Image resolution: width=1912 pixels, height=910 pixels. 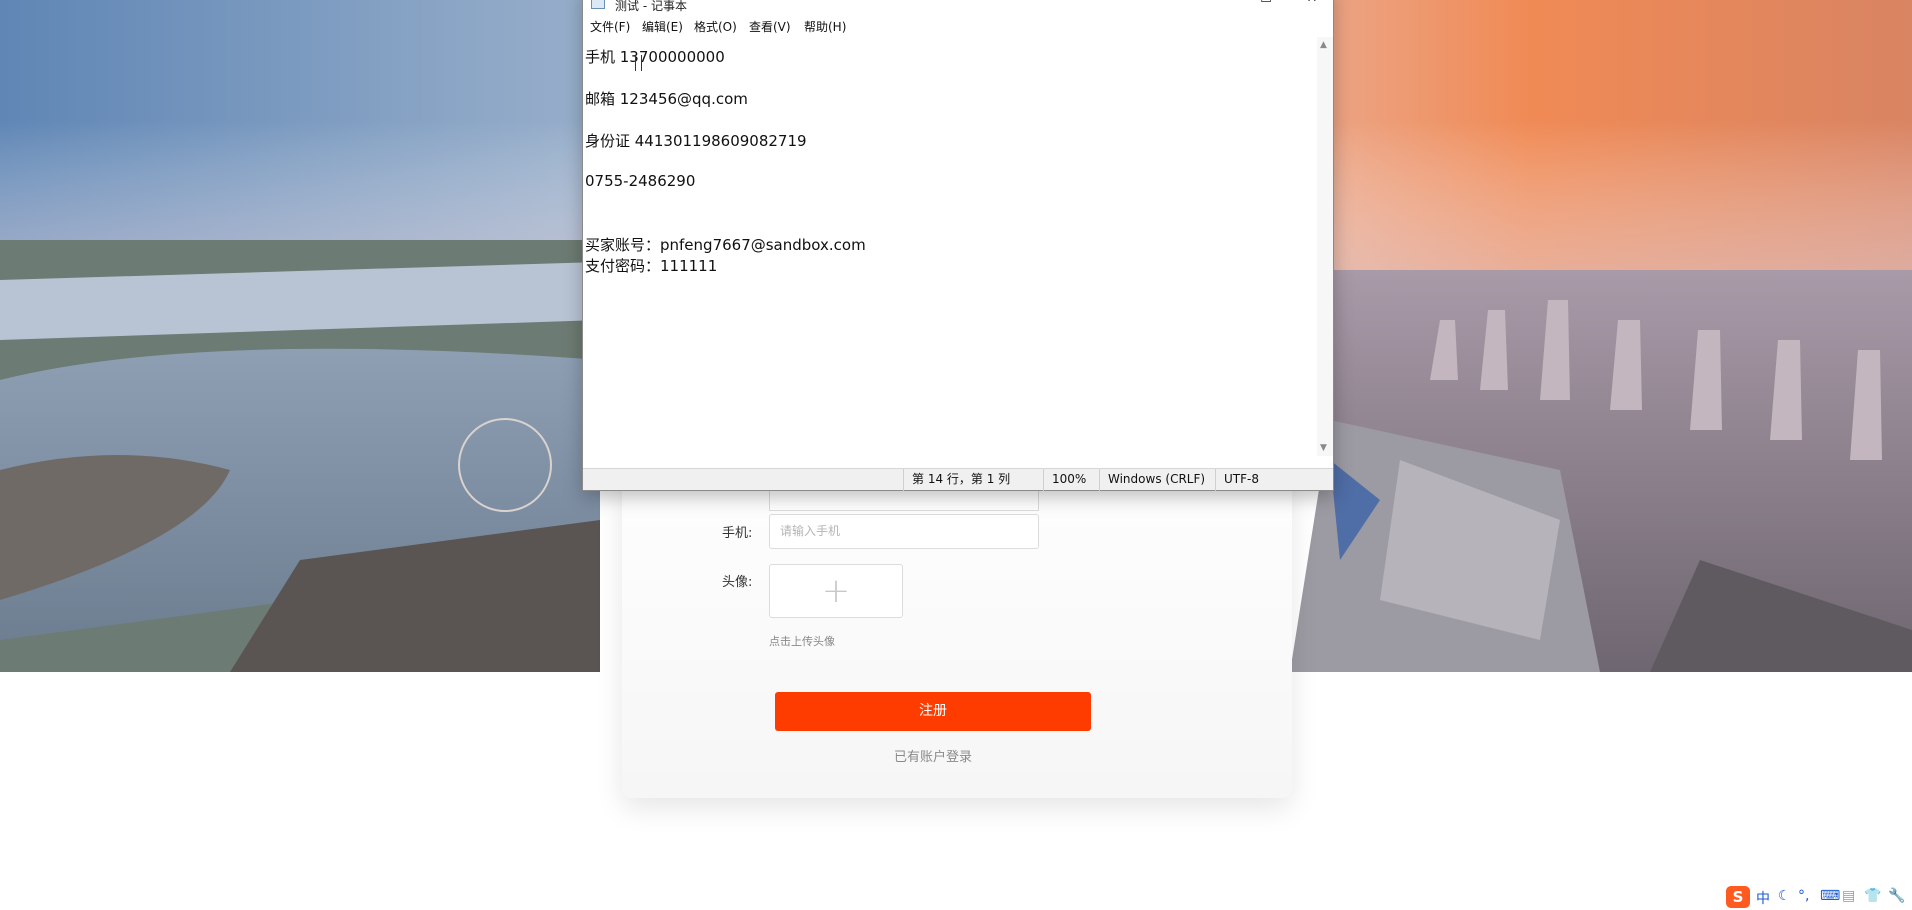 I want to click on notepad-app-icon, so click(x=598, y=4).